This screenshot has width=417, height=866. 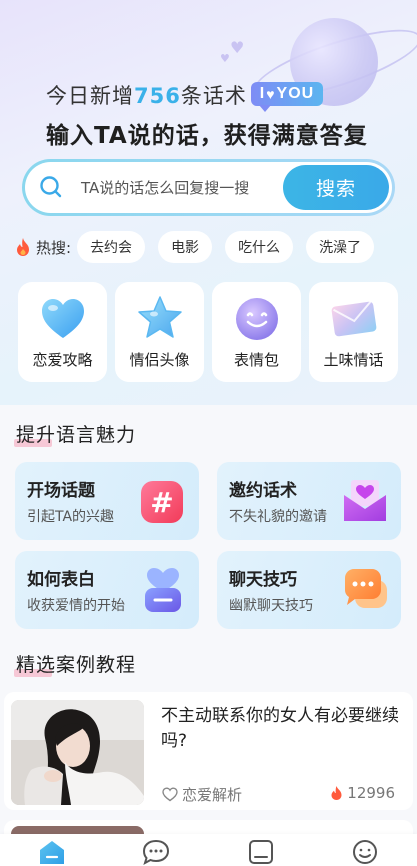 What do you see at coordinates (336, 187) in the screenshot?
I see `search-button: 搜索` at bounding box center [336, 187].